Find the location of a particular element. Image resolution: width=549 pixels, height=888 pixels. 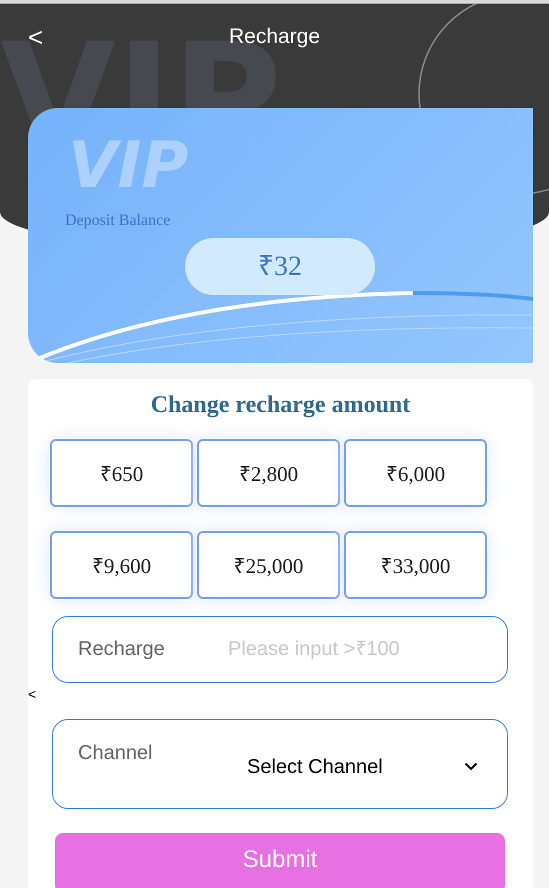

field-label: Channel is located at coordinates (116, 753).